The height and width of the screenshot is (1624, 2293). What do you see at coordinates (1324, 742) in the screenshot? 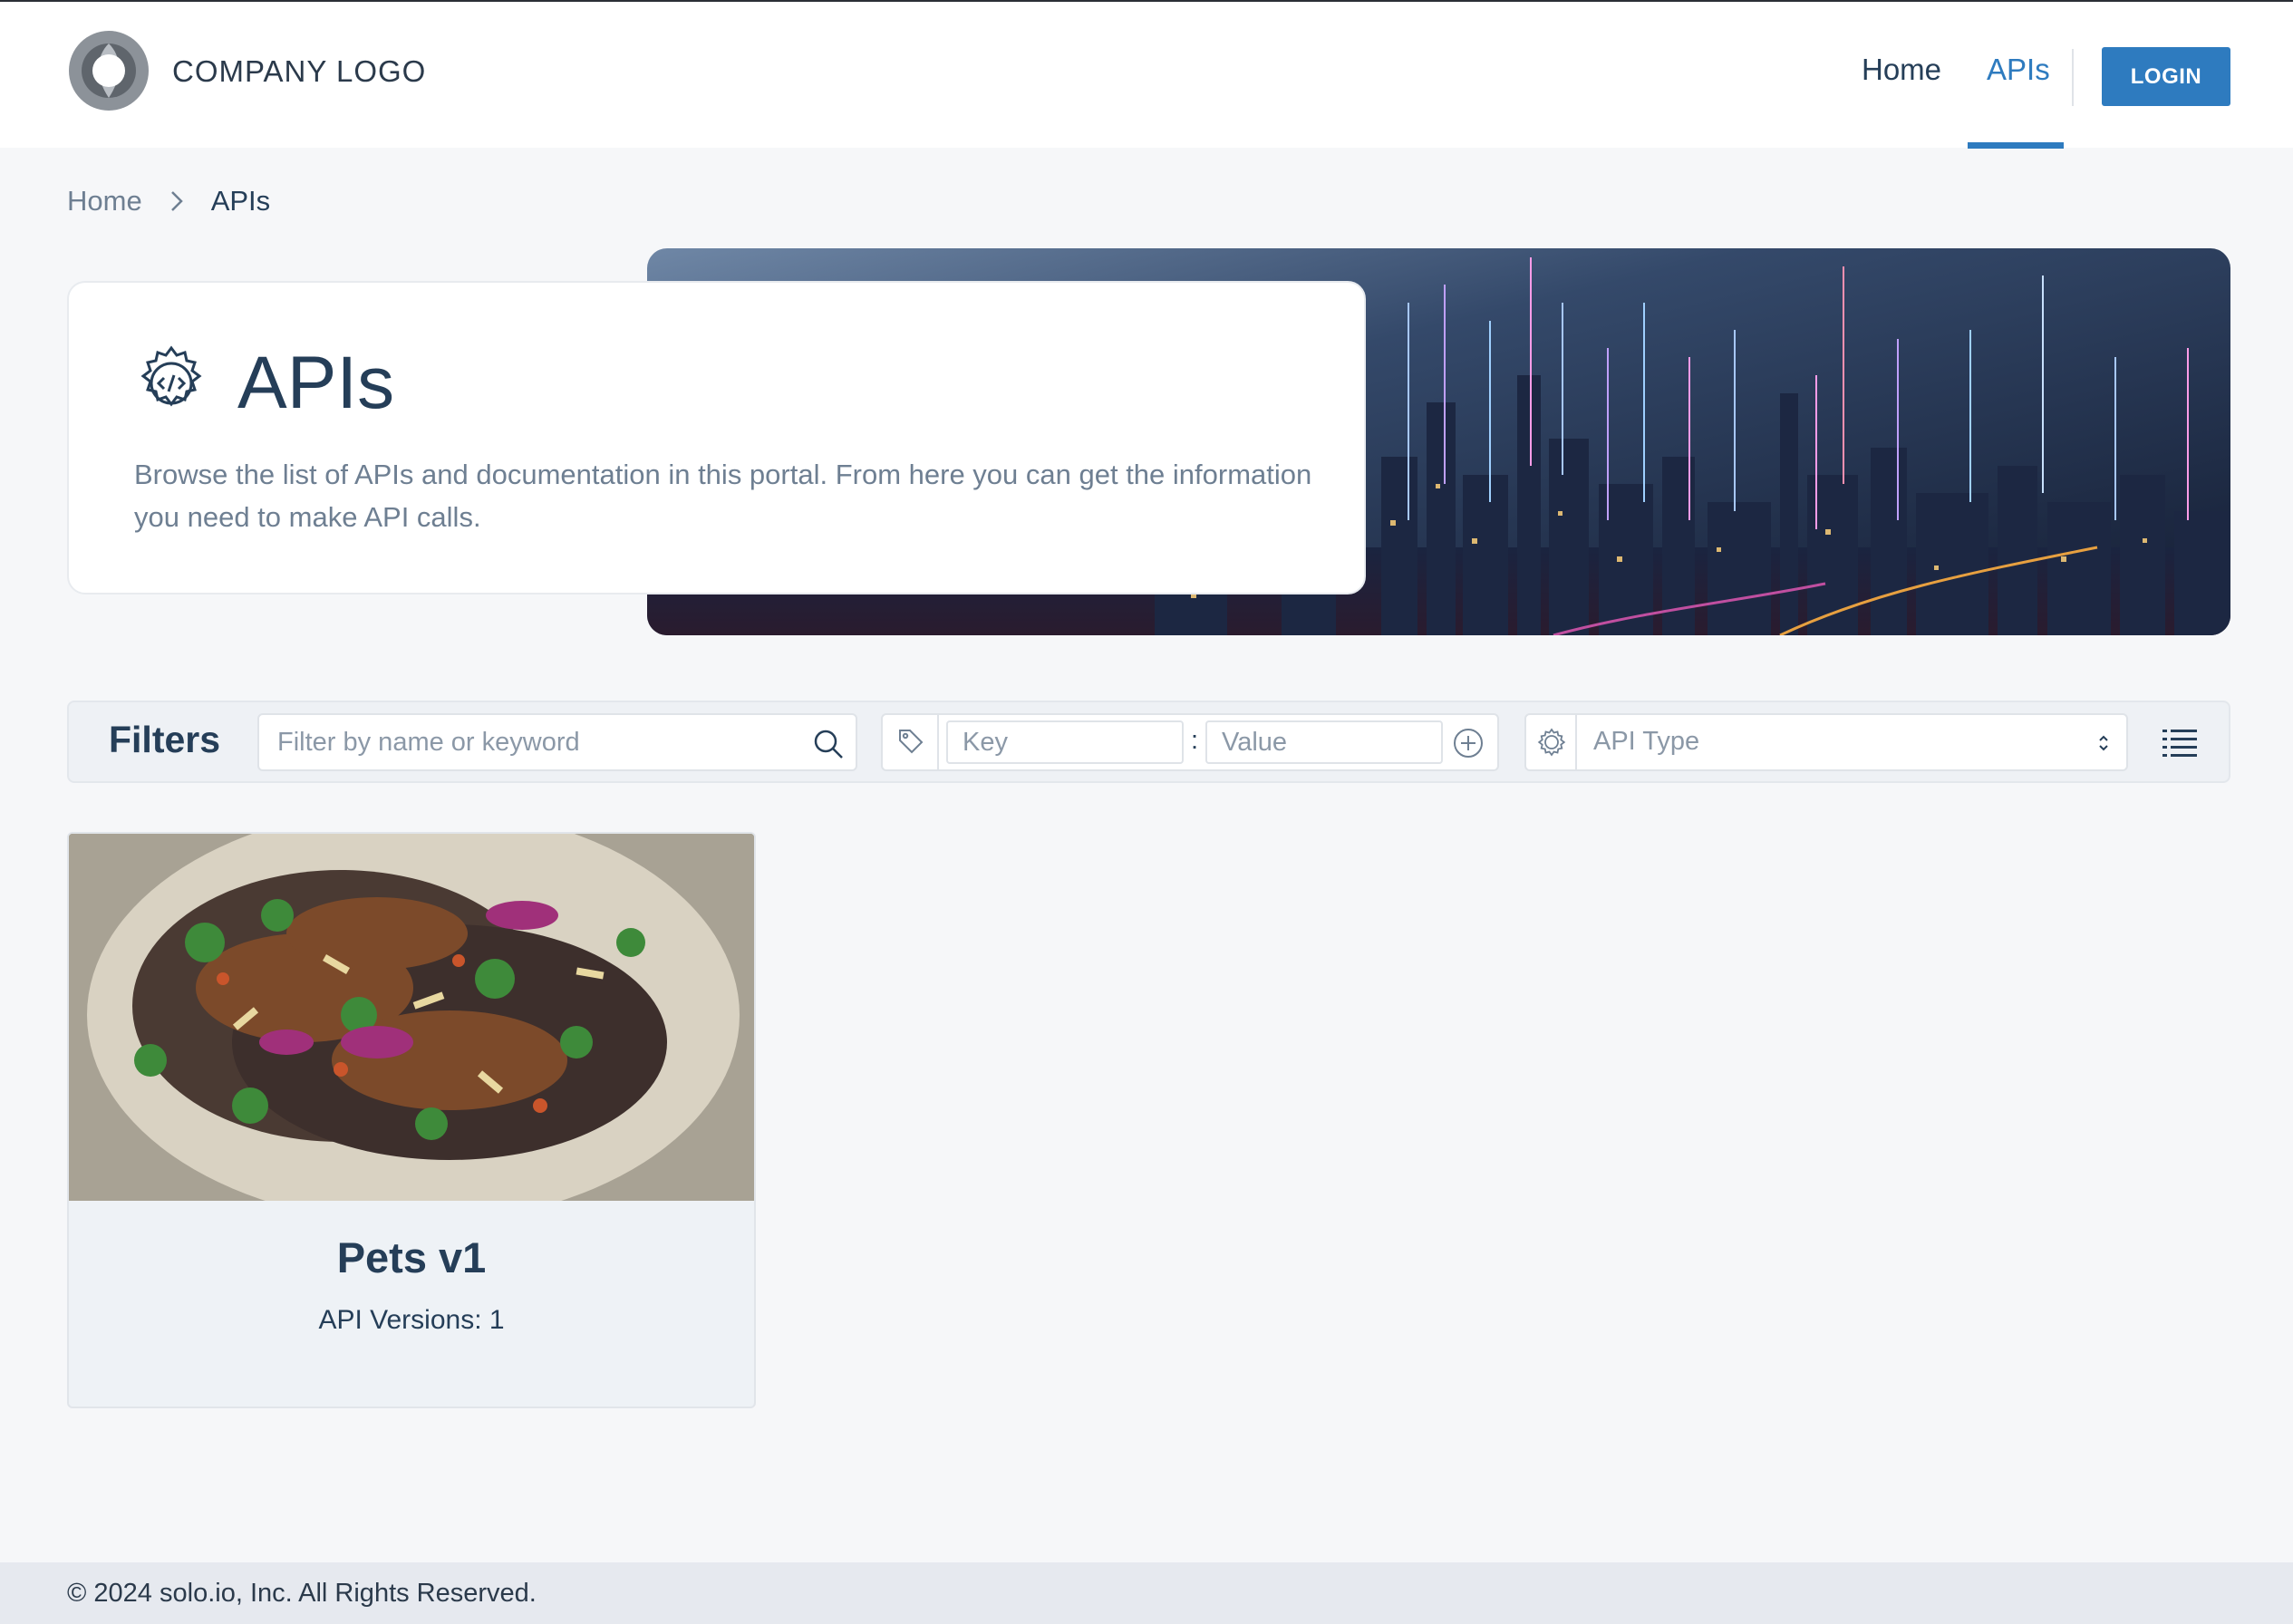
I see `value-input` at bounding box center [1324, 742].